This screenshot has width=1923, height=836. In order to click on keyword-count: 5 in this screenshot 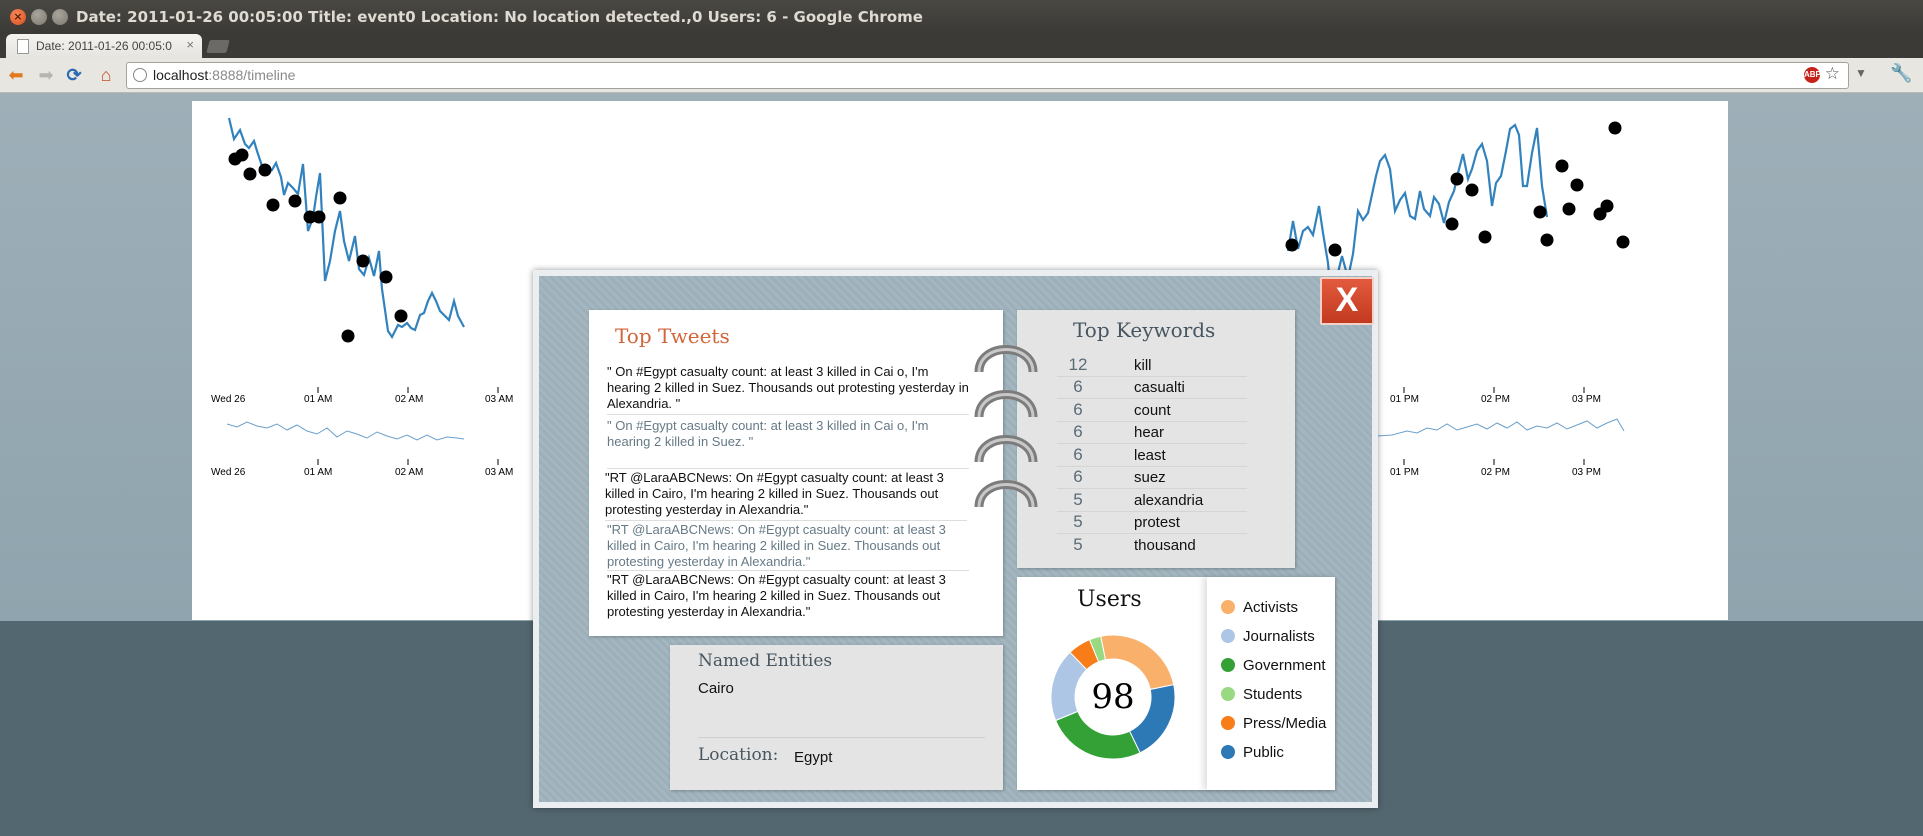, I will do `click(1078, 544)`.